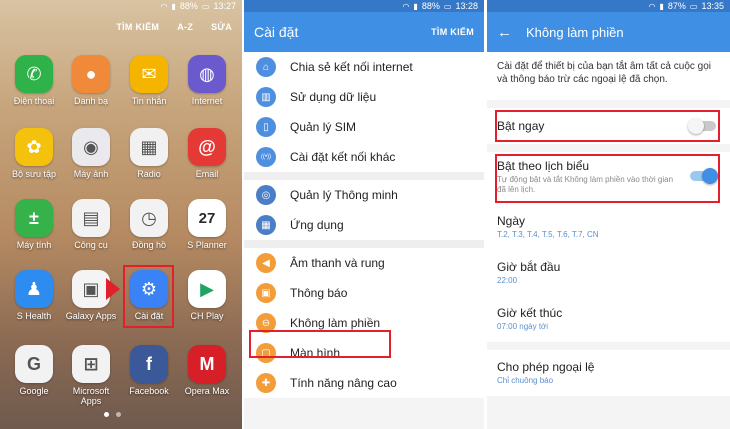  Describe the element at coordinates (34, 364) in the screenshot. I see `google-folder-icon: G` at that location.